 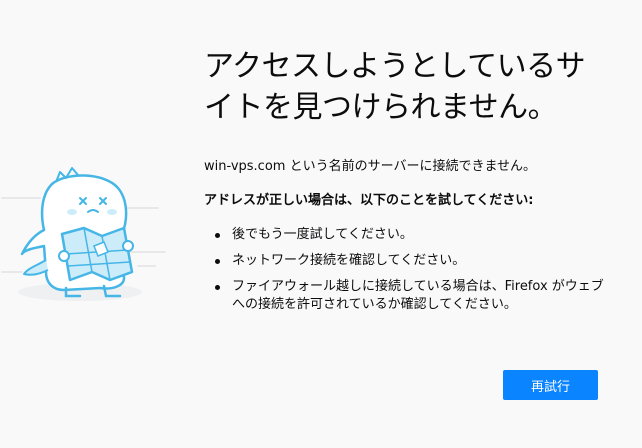 I want to click on suggestions-heading: アドレスが正しい場合は、以下のことを試してください:, so click(x=369, y=200).